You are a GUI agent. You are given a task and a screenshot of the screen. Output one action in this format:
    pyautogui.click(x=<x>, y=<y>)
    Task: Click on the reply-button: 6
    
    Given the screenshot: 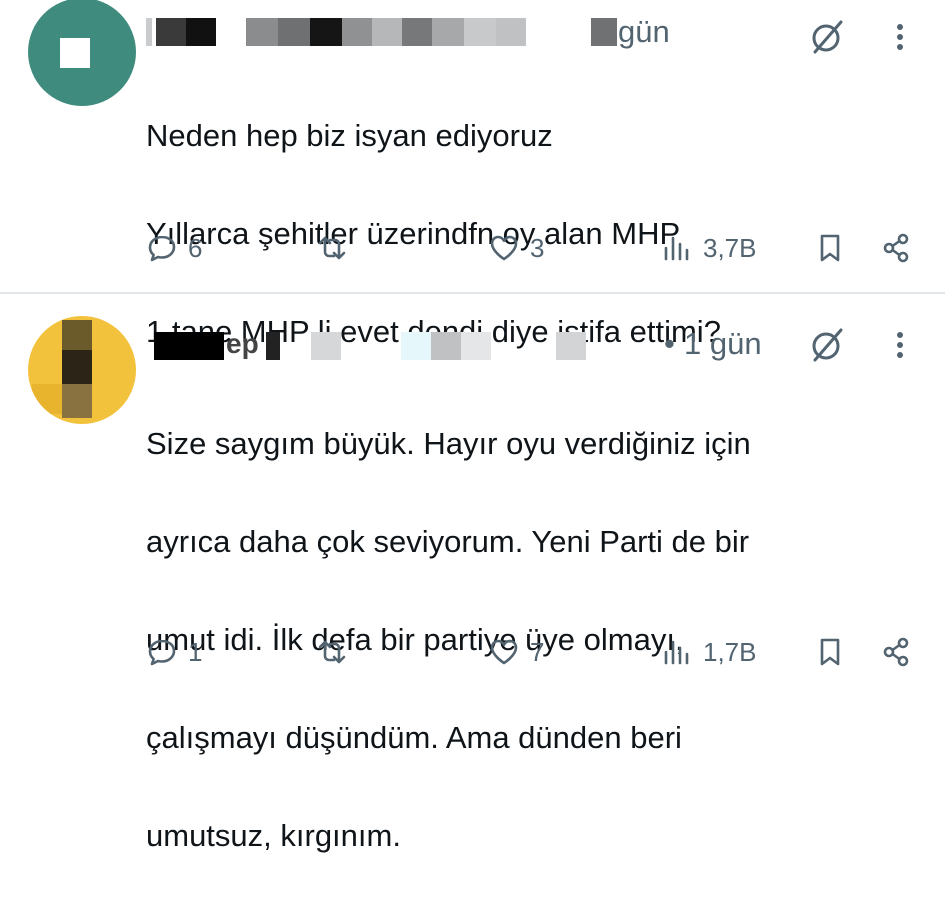 What is the action you would take?
    pyautogui.click(x=174, y=248)
    